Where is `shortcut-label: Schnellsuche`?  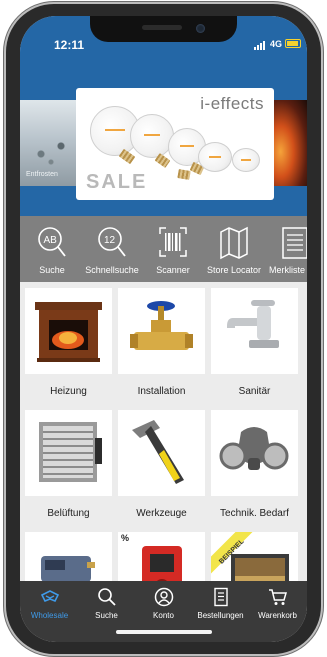 shortcut-label: Schnellsuche is located at coordinates (112, 270).